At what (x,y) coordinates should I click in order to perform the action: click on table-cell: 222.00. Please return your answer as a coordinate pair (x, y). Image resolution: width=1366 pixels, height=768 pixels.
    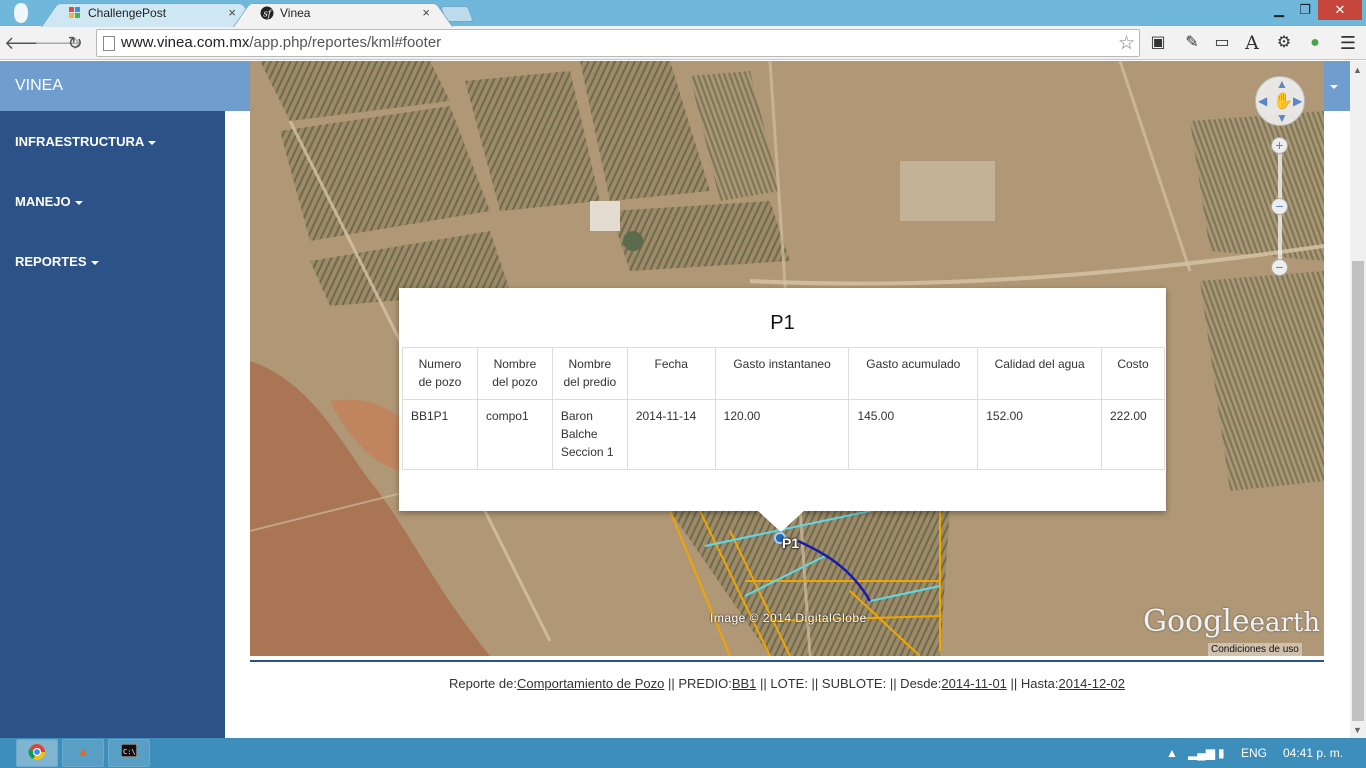
    Looking at the image, I should click on (1133, 434).